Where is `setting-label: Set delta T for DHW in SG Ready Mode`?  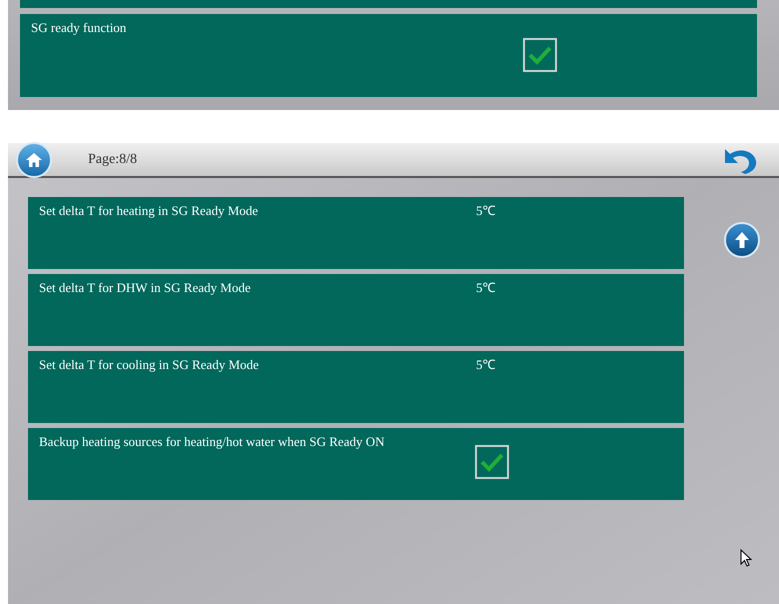
setting-label: Set delta T for DHW in SG Ready Mode is located at coordinates (145, 287).